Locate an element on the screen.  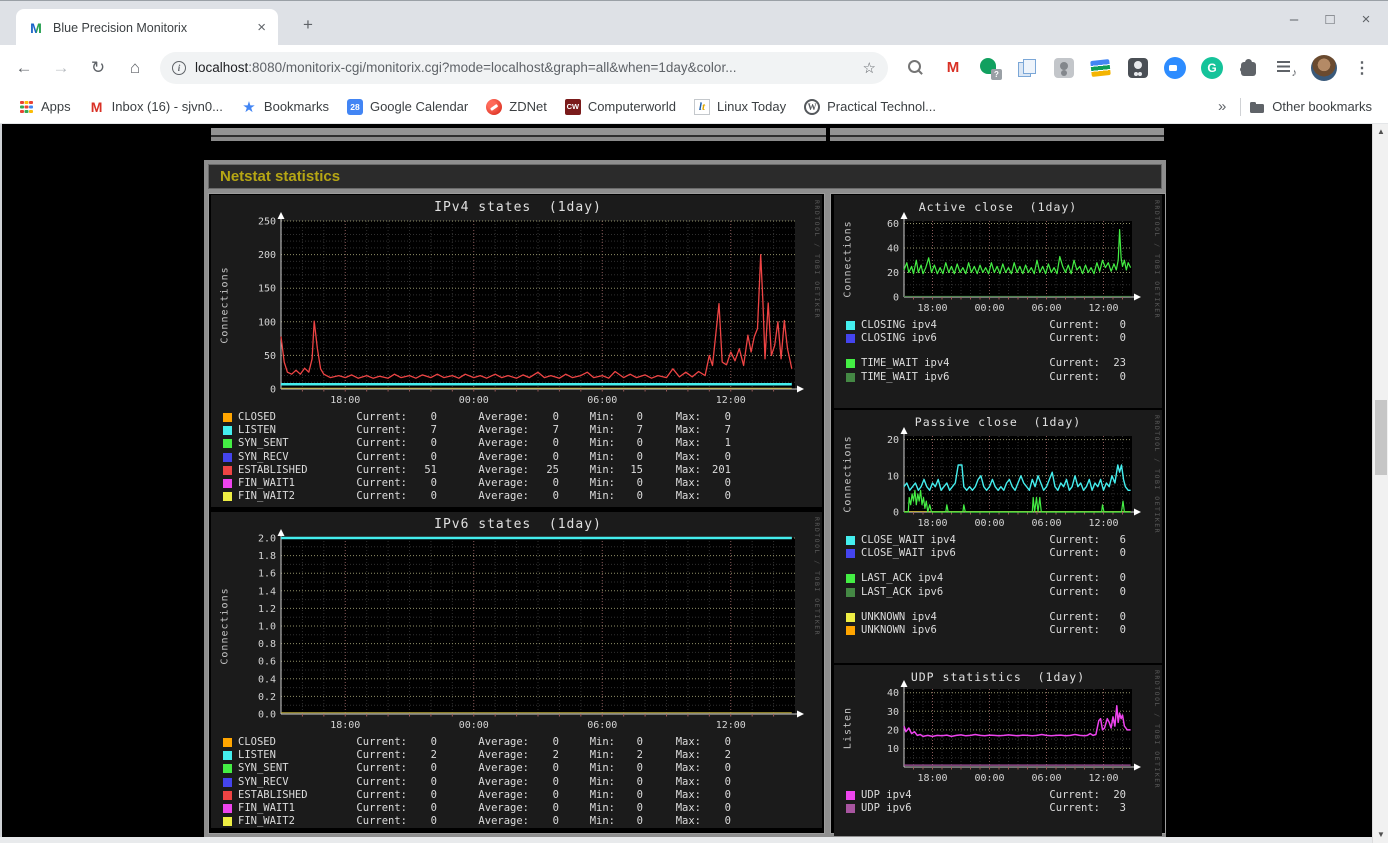
legend-value: 23 is located at coordinates (1119, 363).